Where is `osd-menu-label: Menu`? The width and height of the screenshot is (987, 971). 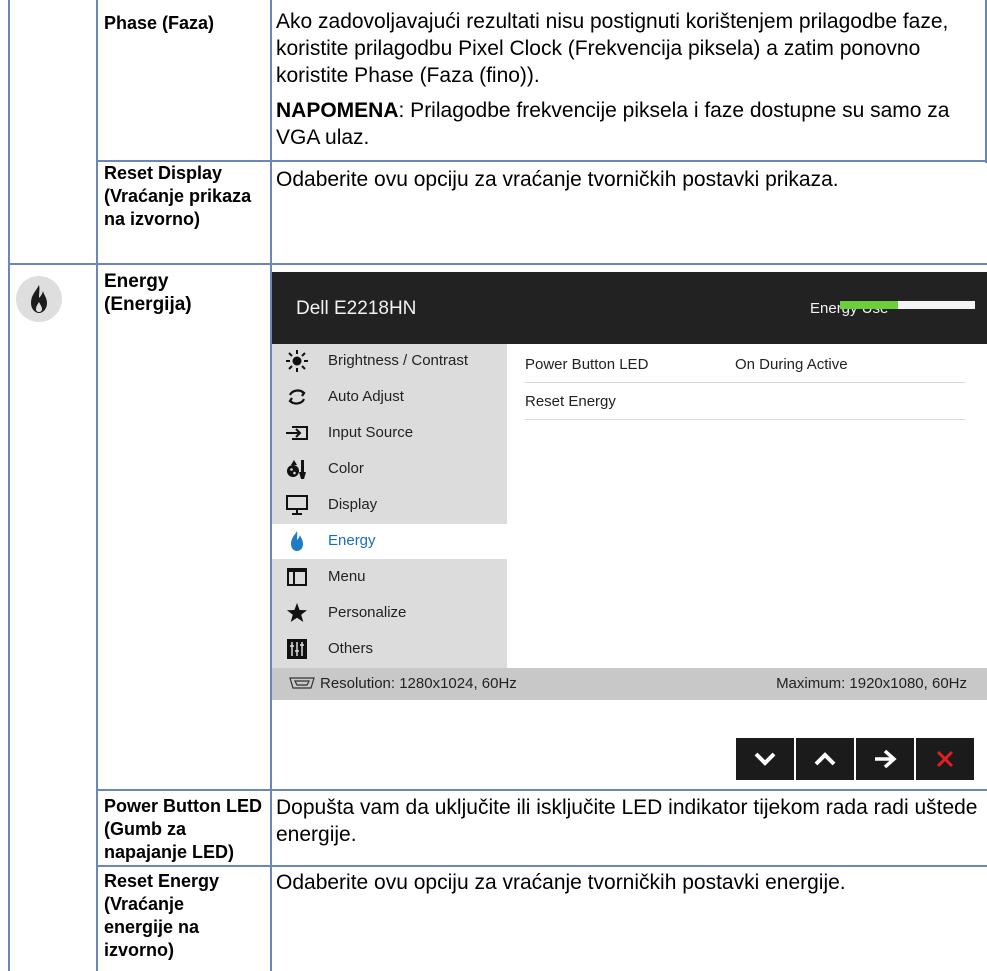
osd-menu-label: Menu is located at coordinates (347, 576).